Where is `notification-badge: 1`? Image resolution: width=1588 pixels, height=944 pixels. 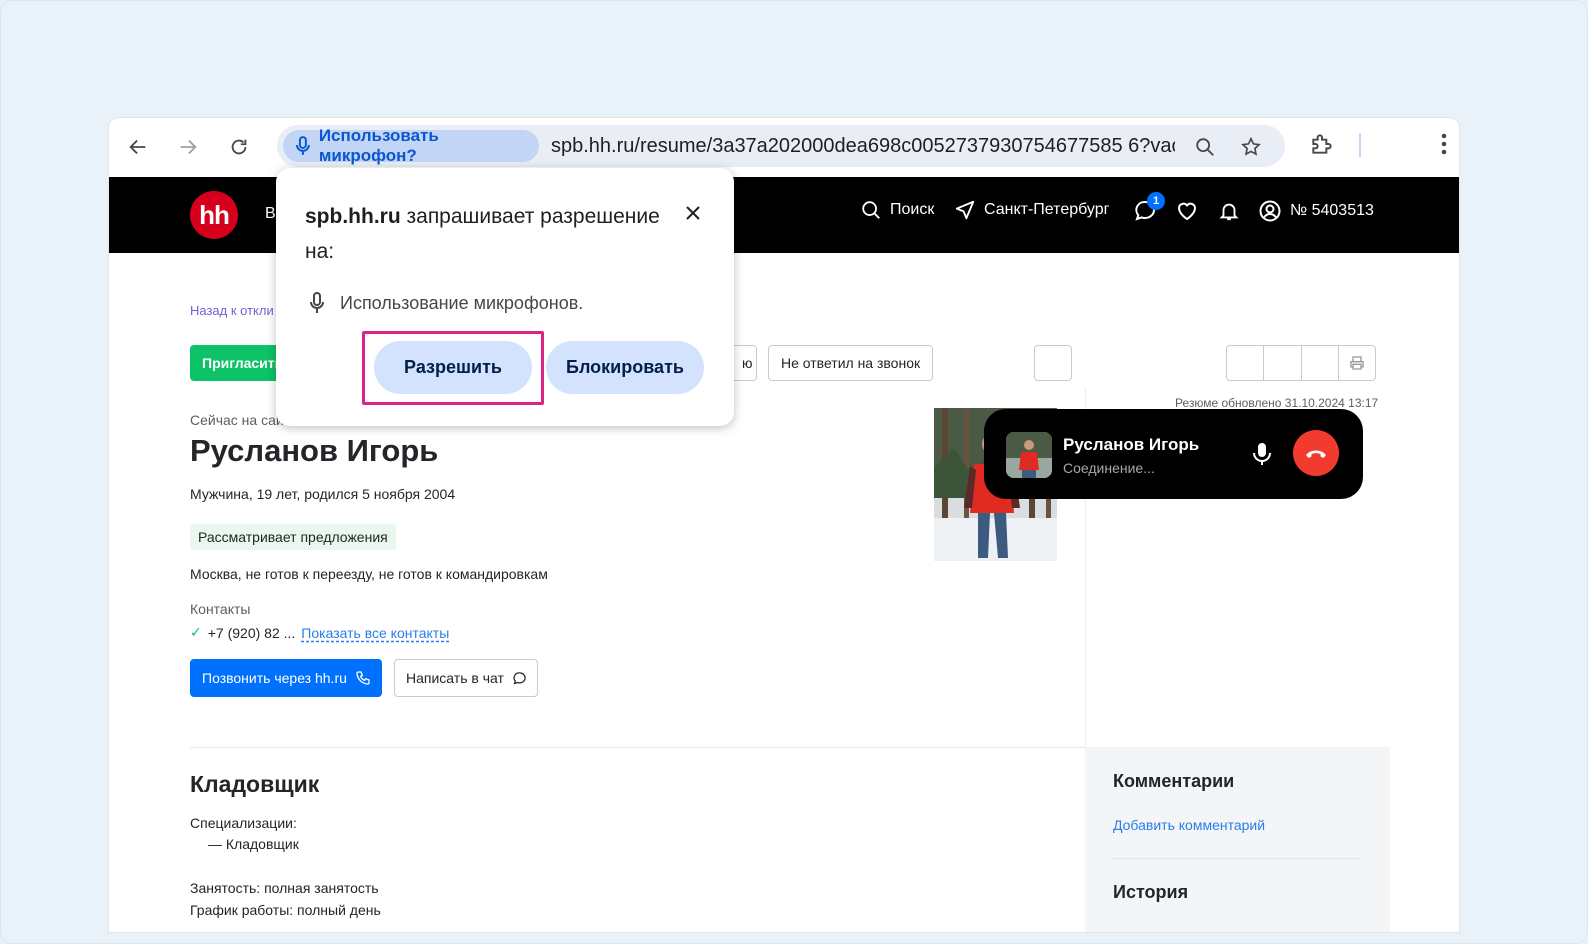
notification-badge: 1 is located at coordinates (1156, 201).